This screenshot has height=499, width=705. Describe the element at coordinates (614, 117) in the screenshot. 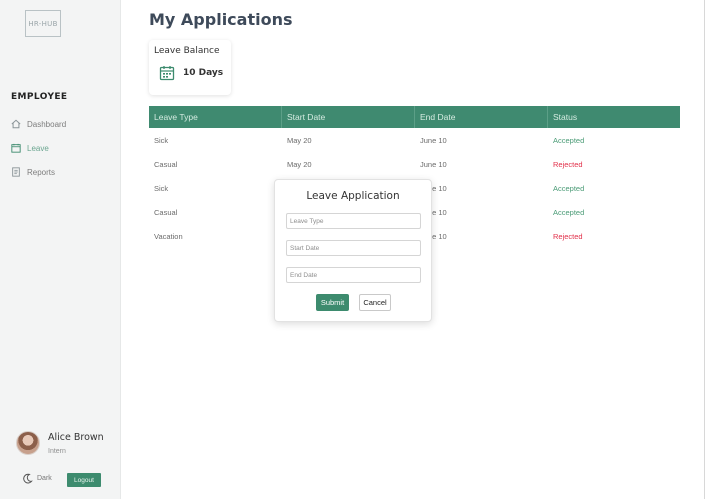

I see `column-header: Status` at that location.